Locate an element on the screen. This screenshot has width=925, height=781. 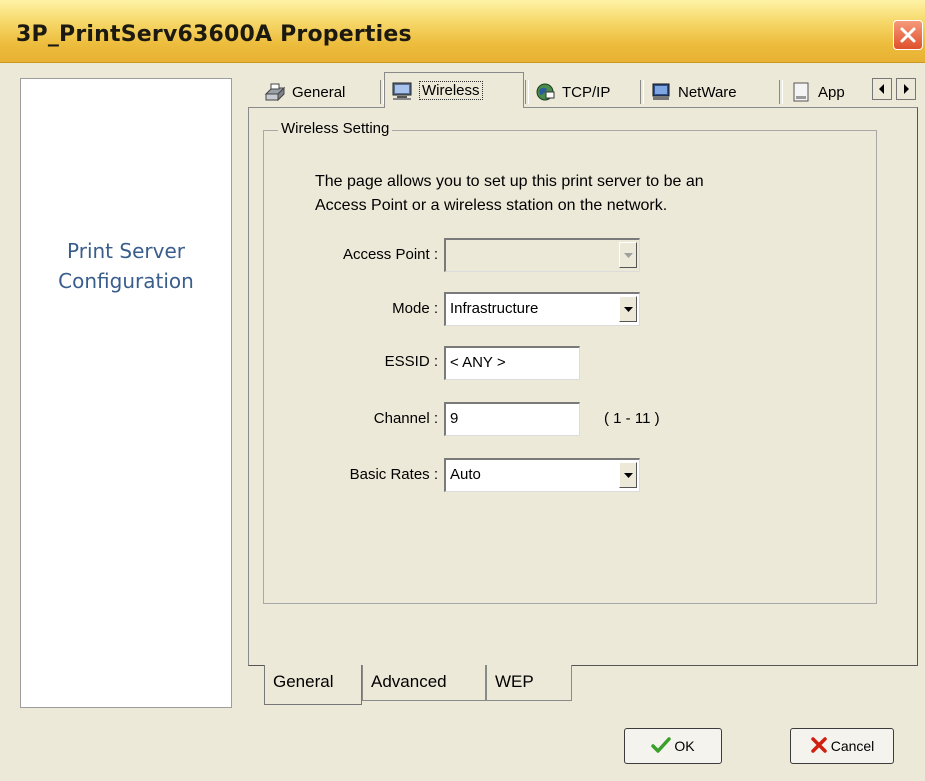
tab-app: App is located at coordinates (827, 92).